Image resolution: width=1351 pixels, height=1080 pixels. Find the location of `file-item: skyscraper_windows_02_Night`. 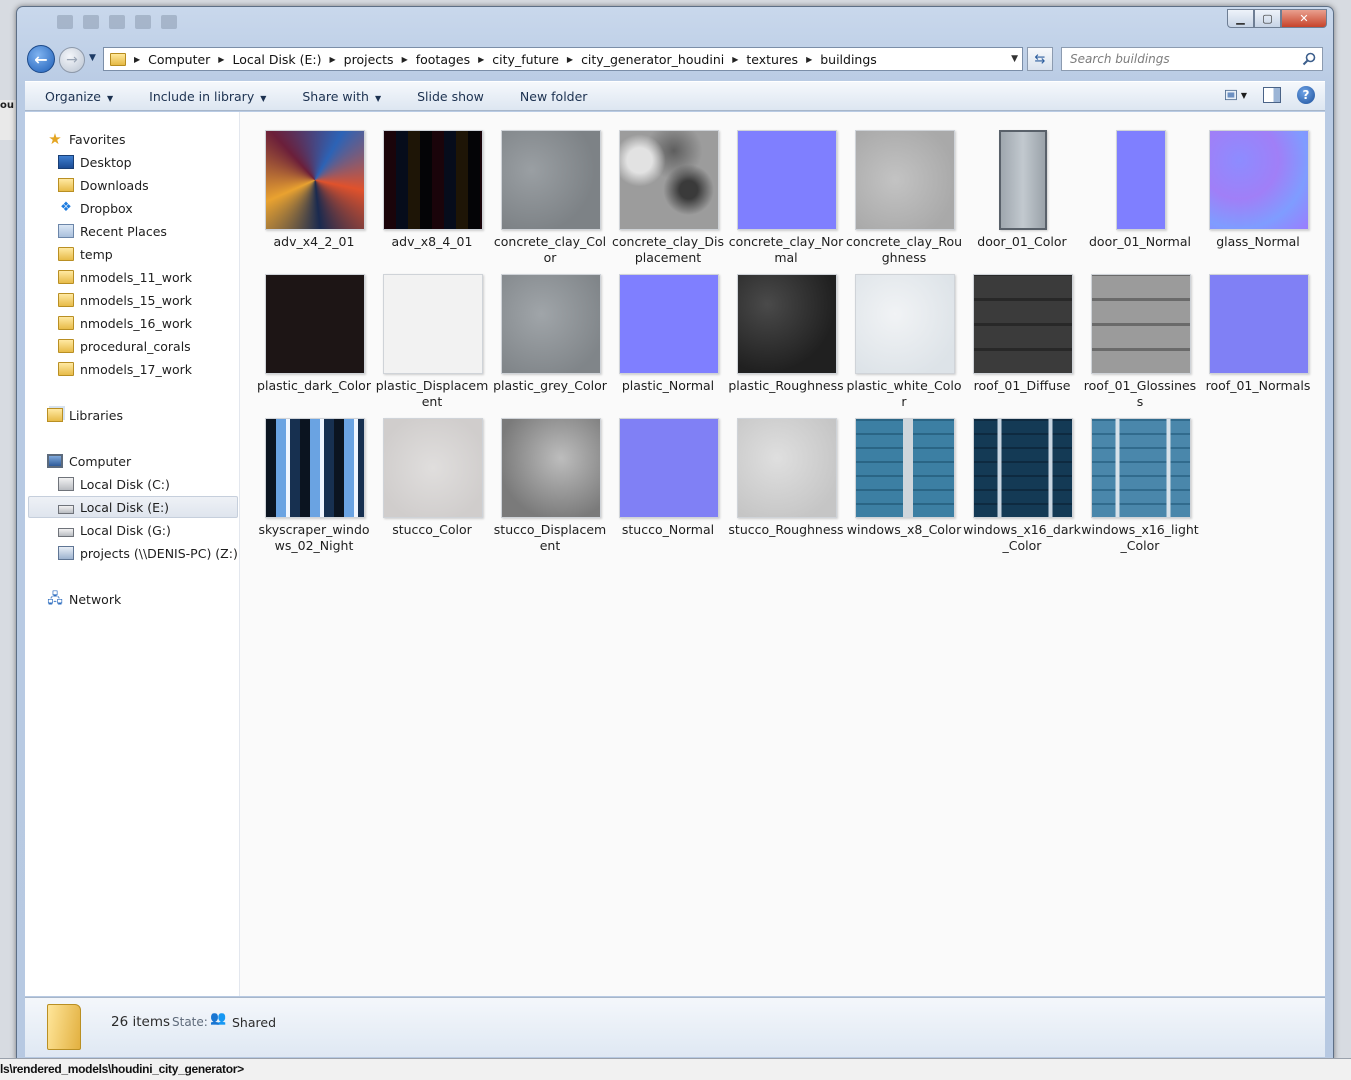

file-item: skyscraper_windows_02_Night is located at coordinates (314, 482).